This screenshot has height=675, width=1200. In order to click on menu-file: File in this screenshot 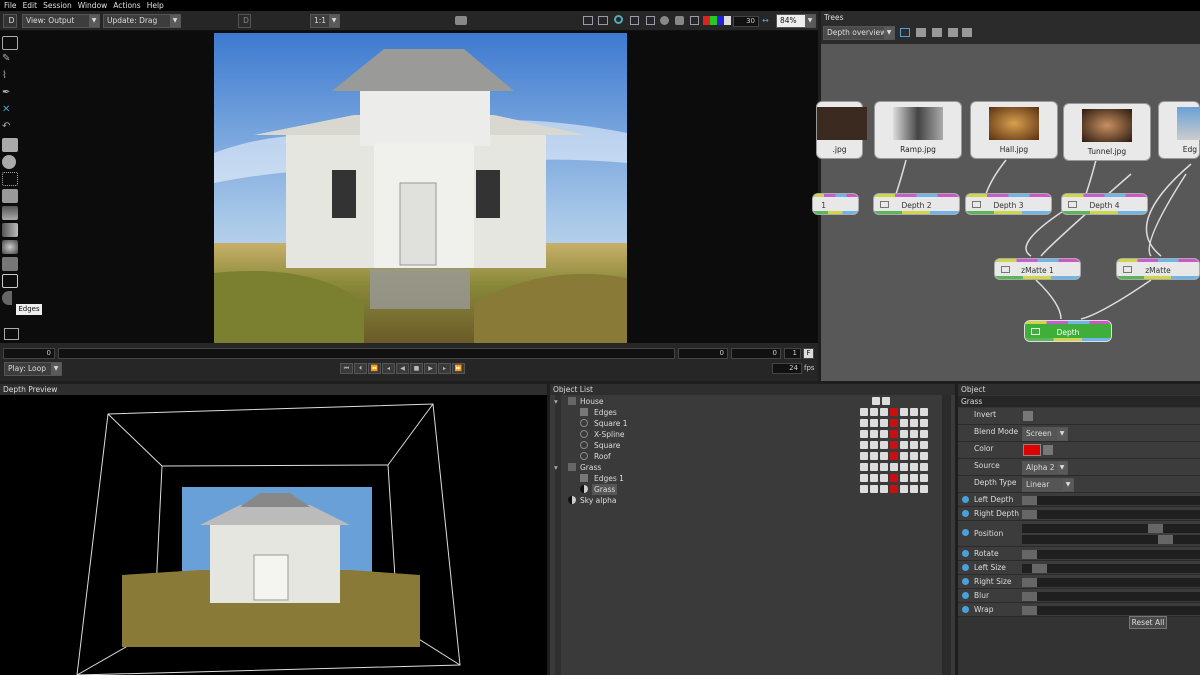, I will do `click(10, 5)`.